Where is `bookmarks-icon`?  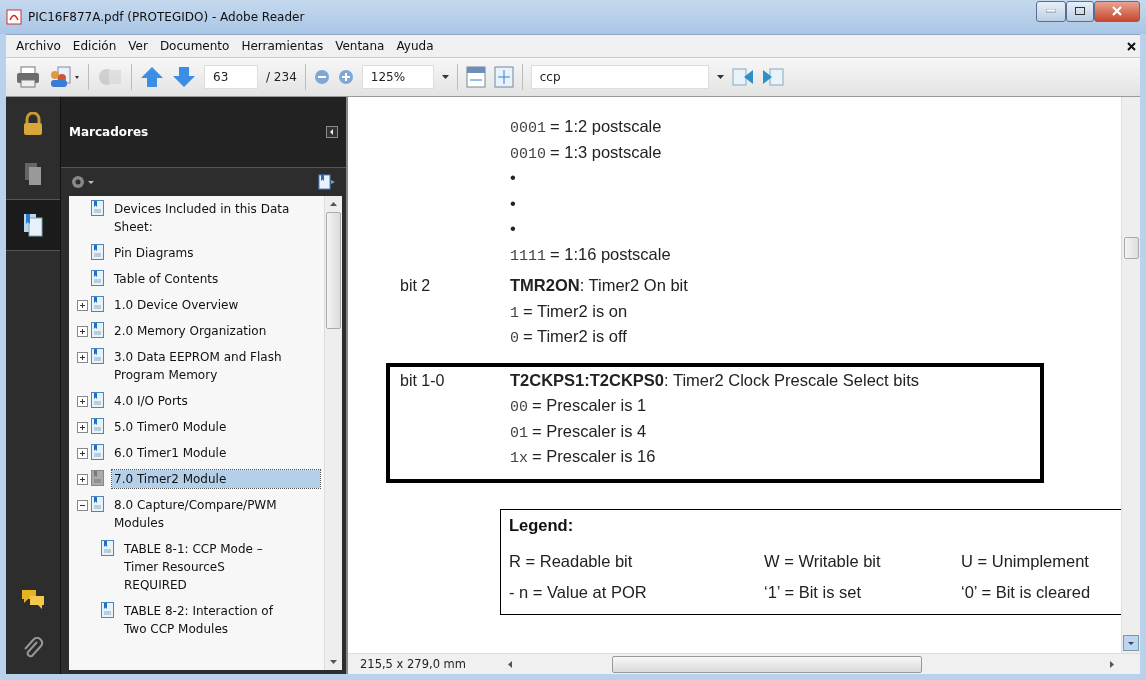 bookmarks-icon is located at coordinates (33, 225).